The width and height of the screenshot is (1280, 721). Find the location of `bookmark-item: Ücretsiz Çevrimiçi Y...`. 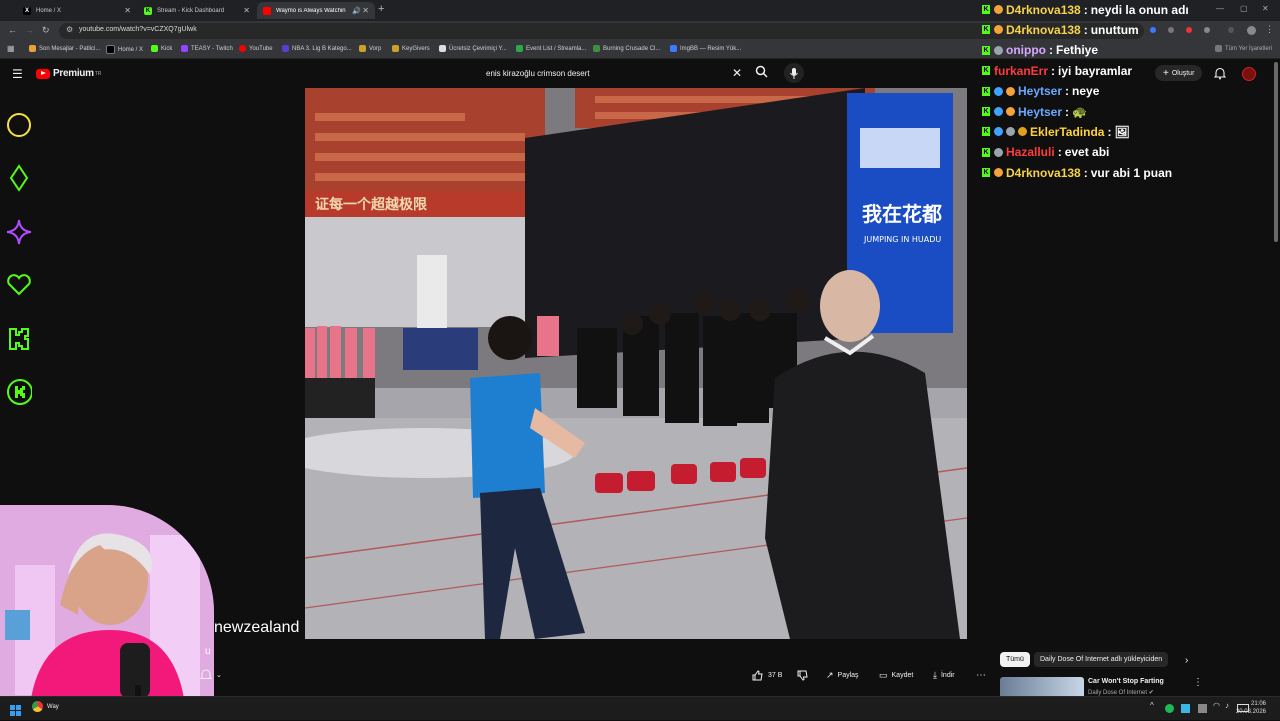

bookmark-item: Ücretsiz Çevrimiçi Y... is located at coordinates (473, 48).